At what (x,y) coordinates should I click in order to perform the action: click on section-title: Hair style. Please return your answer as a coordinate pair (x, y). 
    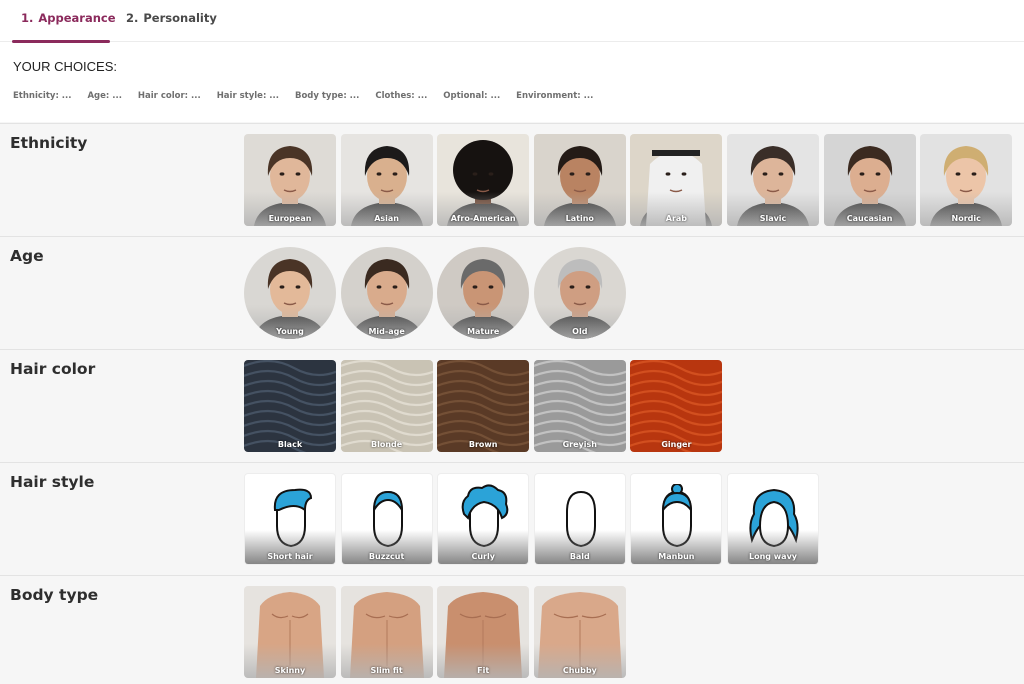
    Looking at the image, I should click on (52, 482).